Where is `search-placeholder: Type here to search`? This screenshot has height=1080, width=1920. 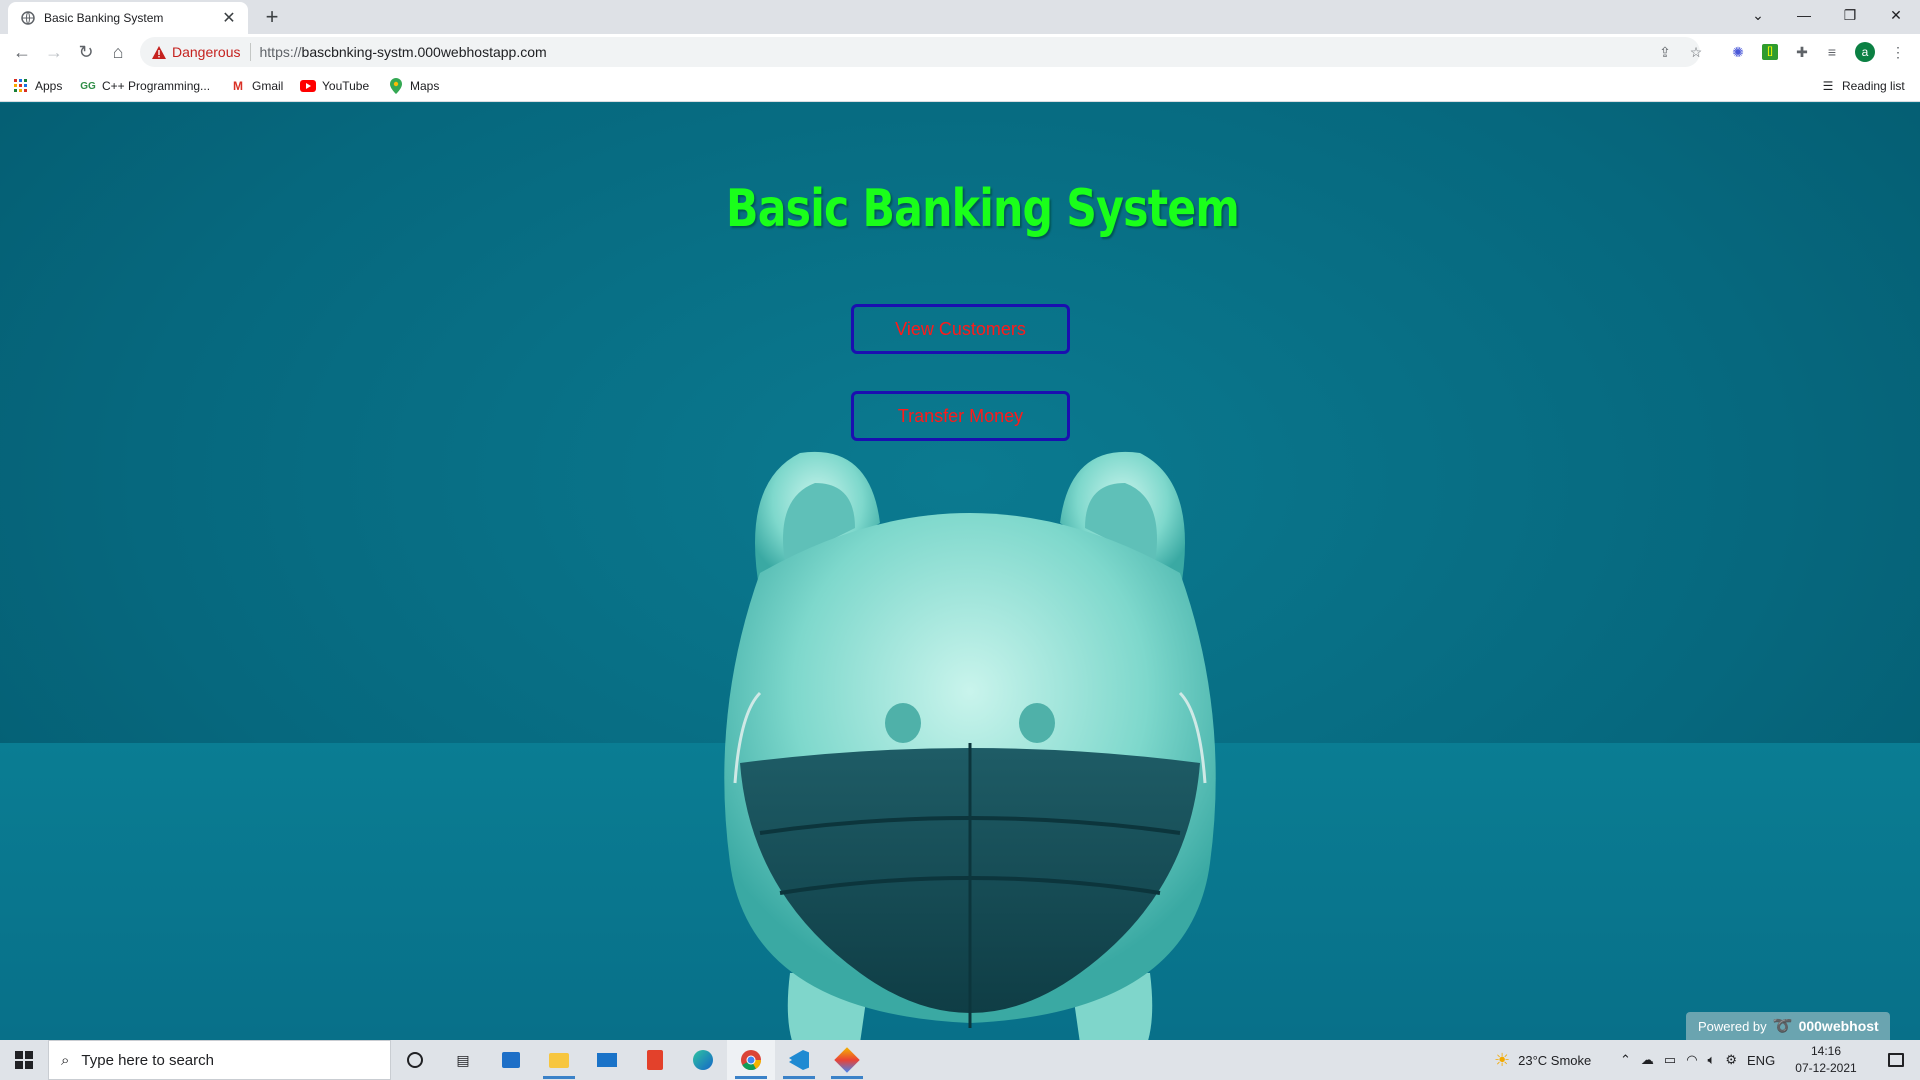
search-placeholder: Type here to search is located at coordinates (147, 1060).